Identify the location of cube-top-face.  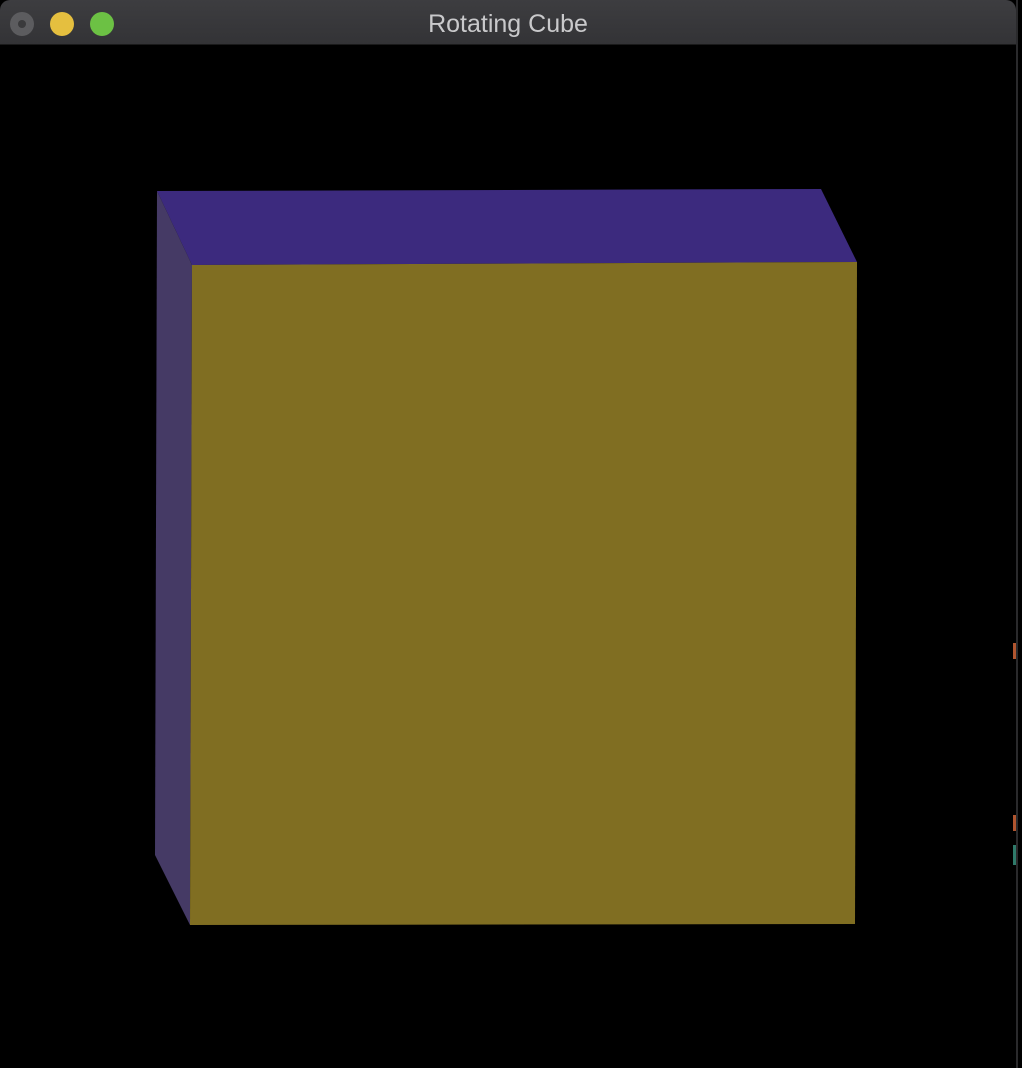
(507, 227).